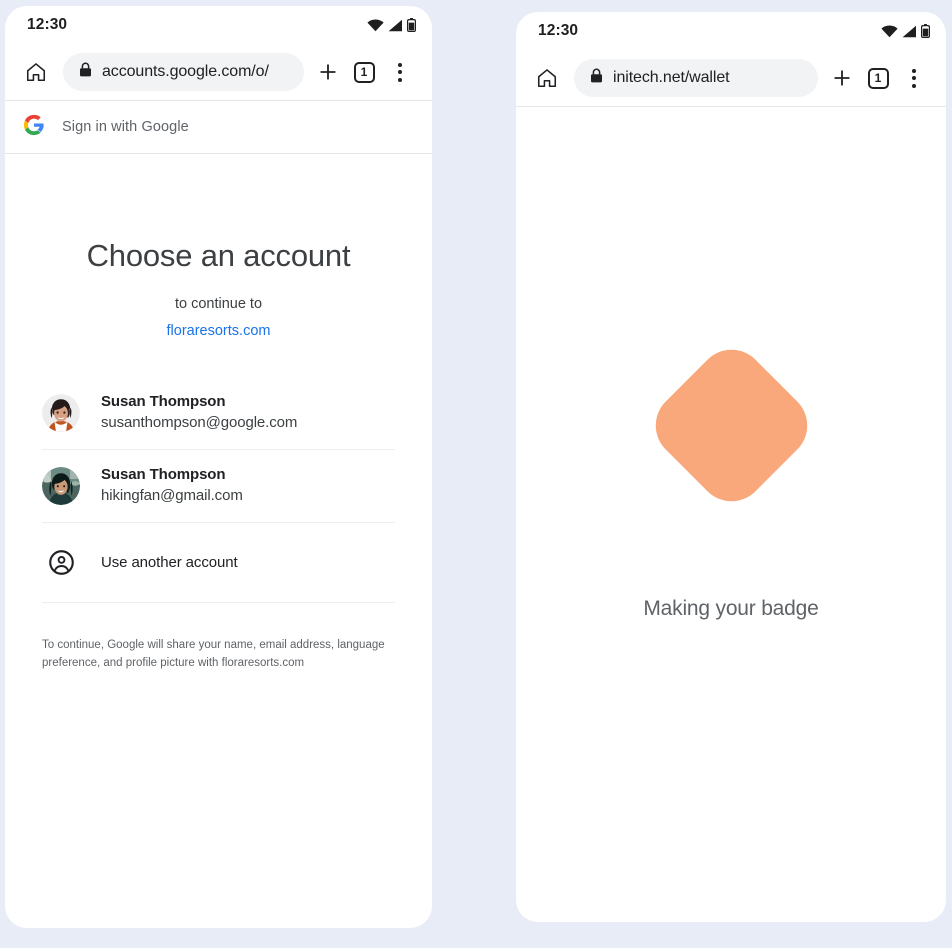  I want to click on continue-domain-link: floraresorts.com, so click(218, 331).